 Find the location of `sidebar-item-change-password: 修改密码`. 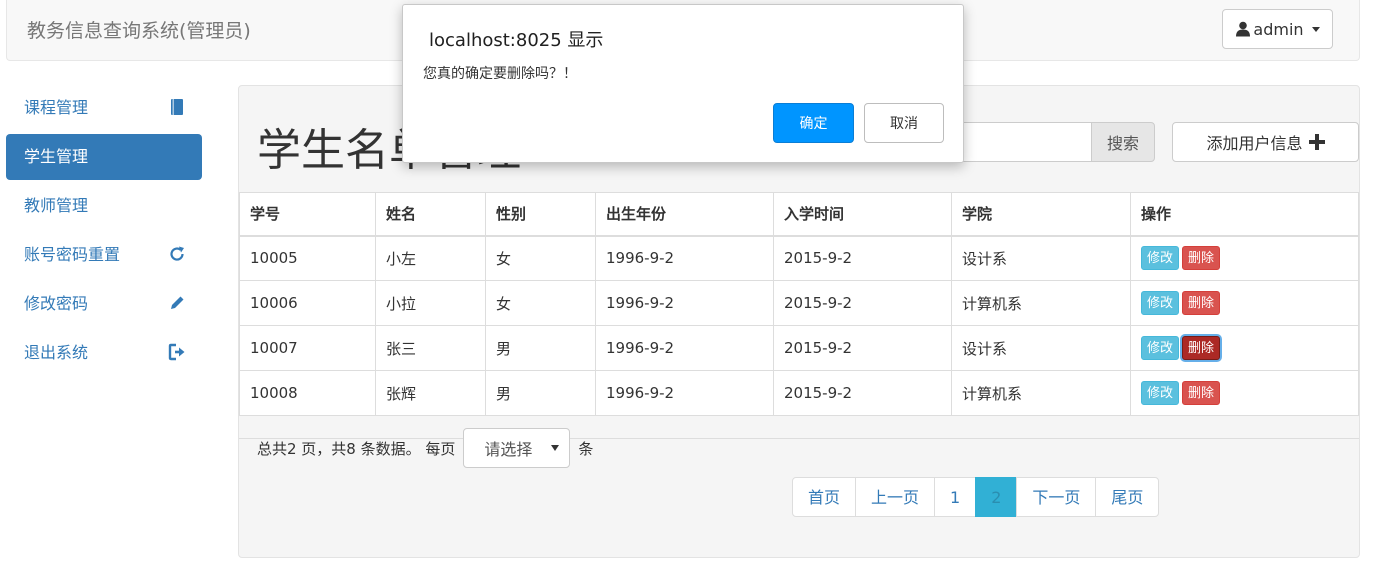

sidebar-item-change-password: 修改密码 is located at coordinates (104, 304).